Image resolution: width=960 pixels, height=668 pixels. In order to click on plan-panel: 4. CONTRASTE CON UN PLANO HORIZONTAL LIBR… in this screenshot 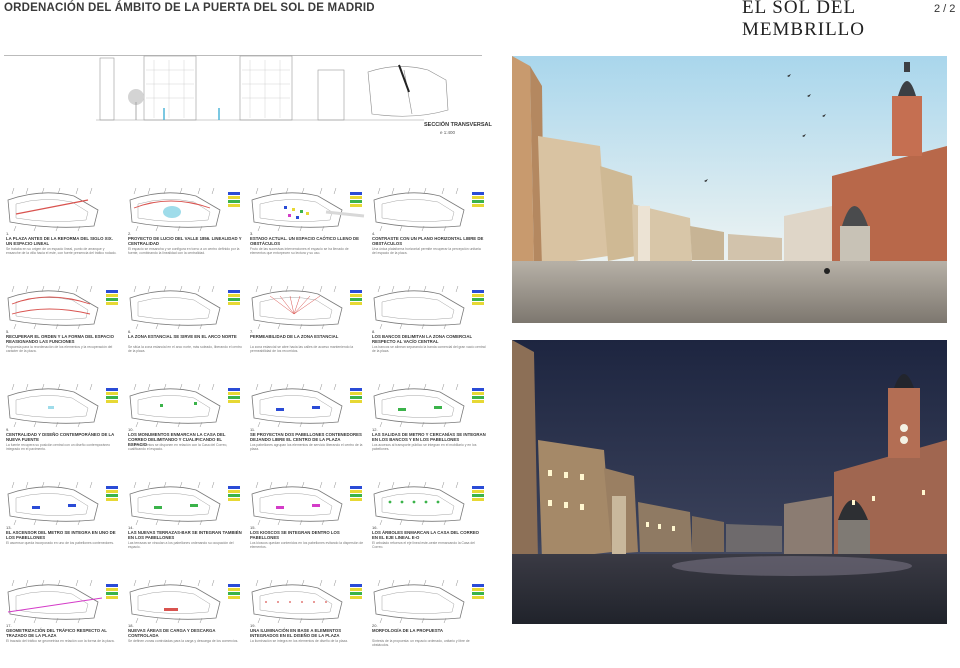, I will do `click(429, 234)`.